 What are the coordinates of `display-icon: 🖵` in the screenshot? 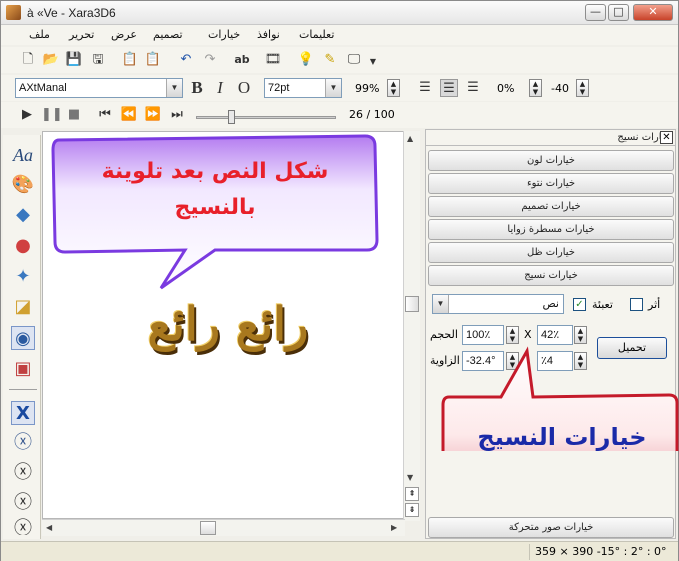 It's located at (354, 60).